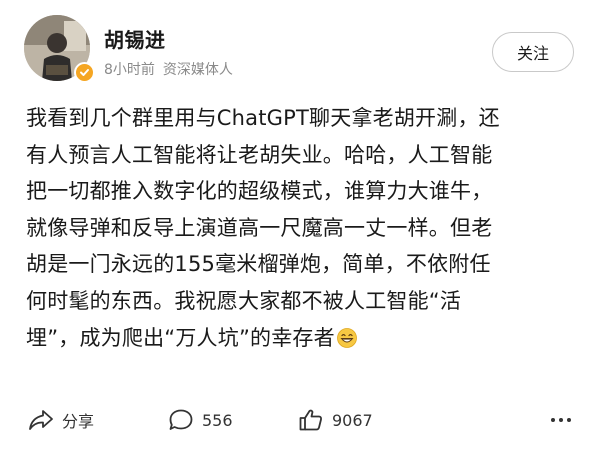 The height and width of the screenshot is (451, 600). I want to click on verified-badge-icon, so click(84, 72).